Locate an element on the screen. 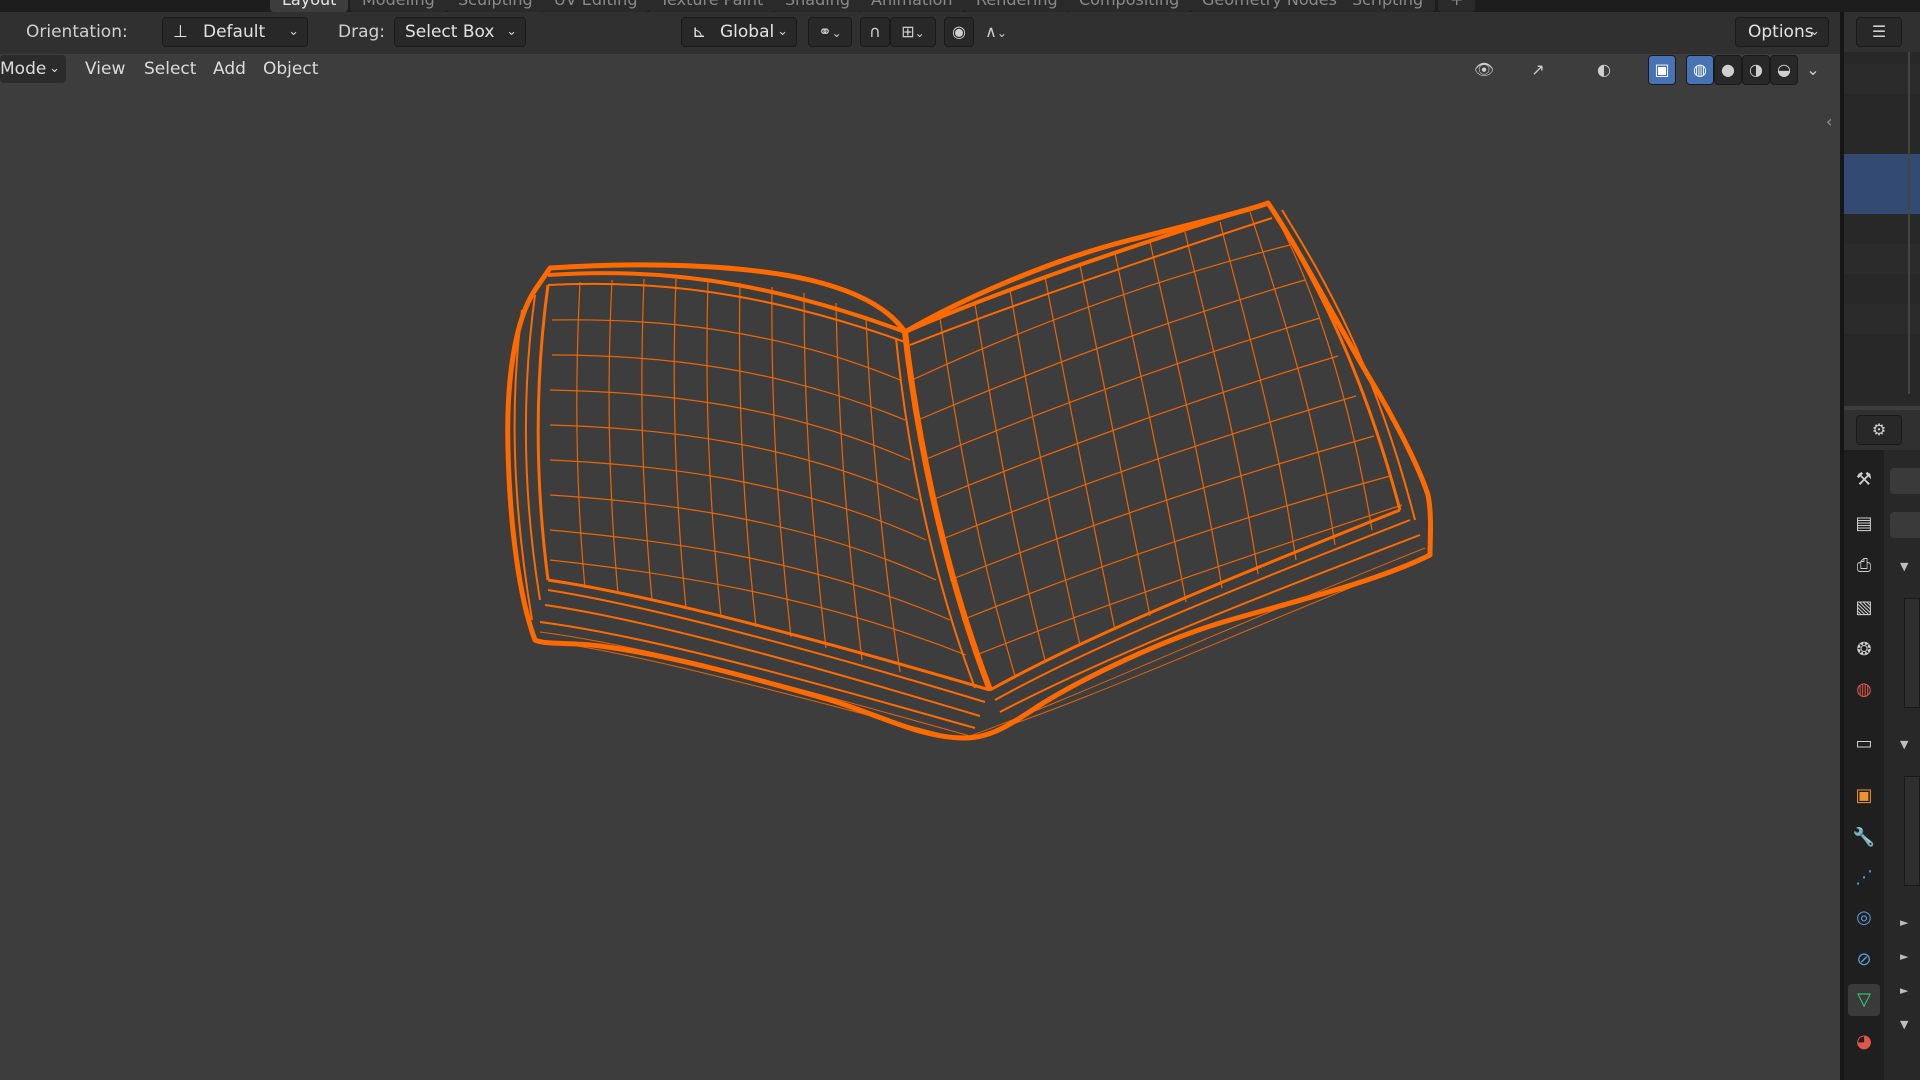  modifier-icon: 🔧 is located at coordinates (1864, 838).